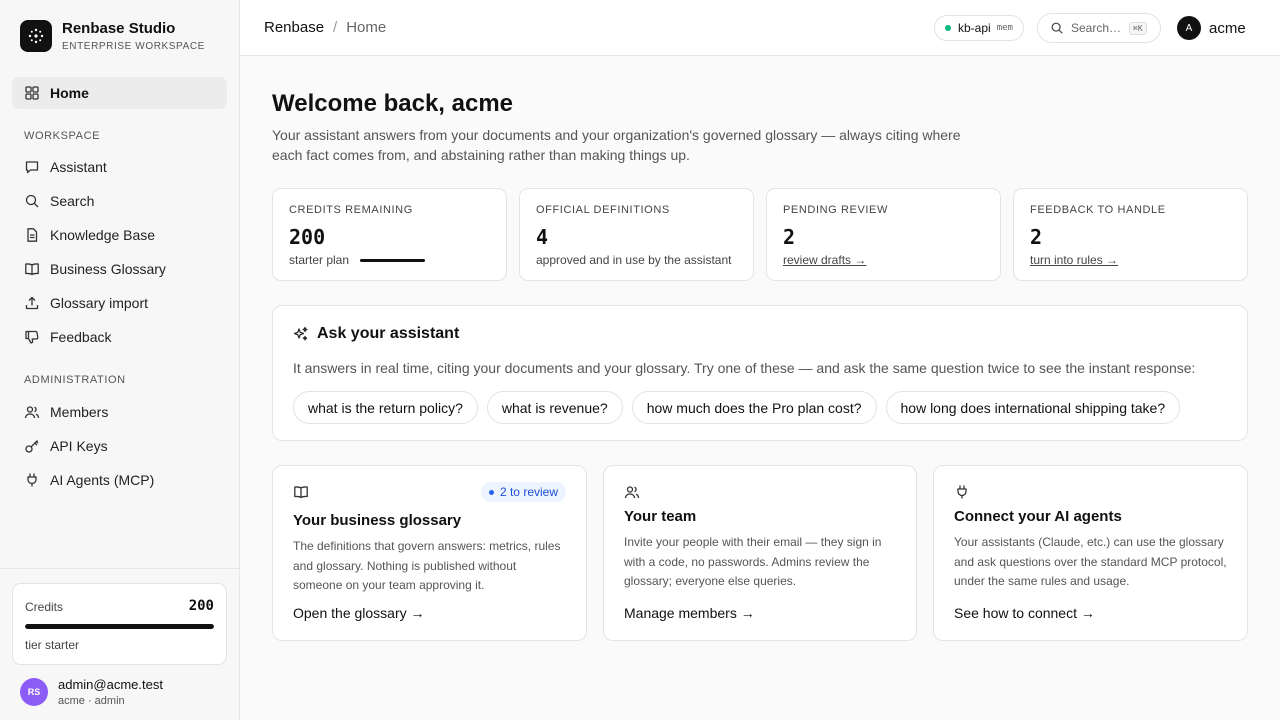 The width and height of the screenshot is (1280, 720). What do you see at coordinates (32, 303) in the screenshot?
I see `upload-icon` at bounding box center [32, 303].